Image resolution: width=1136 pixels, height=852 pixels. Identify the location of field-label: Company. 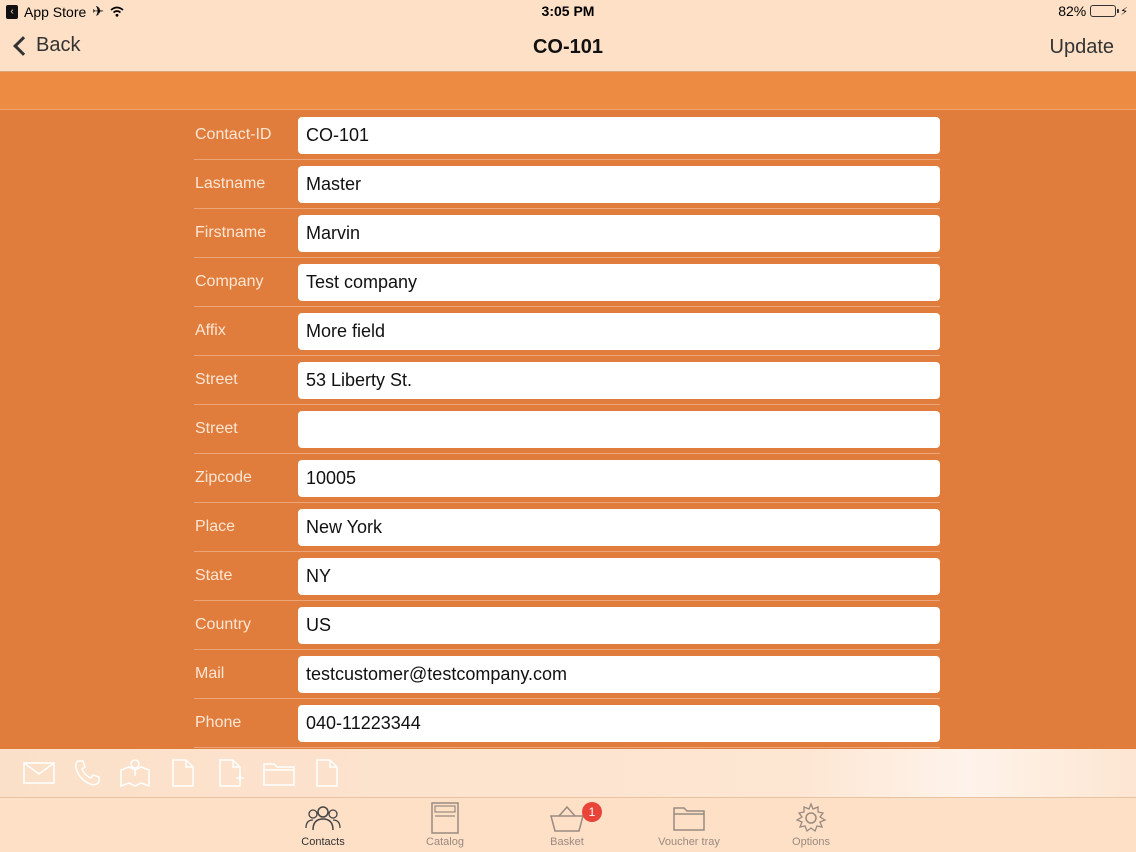
(229, 281).